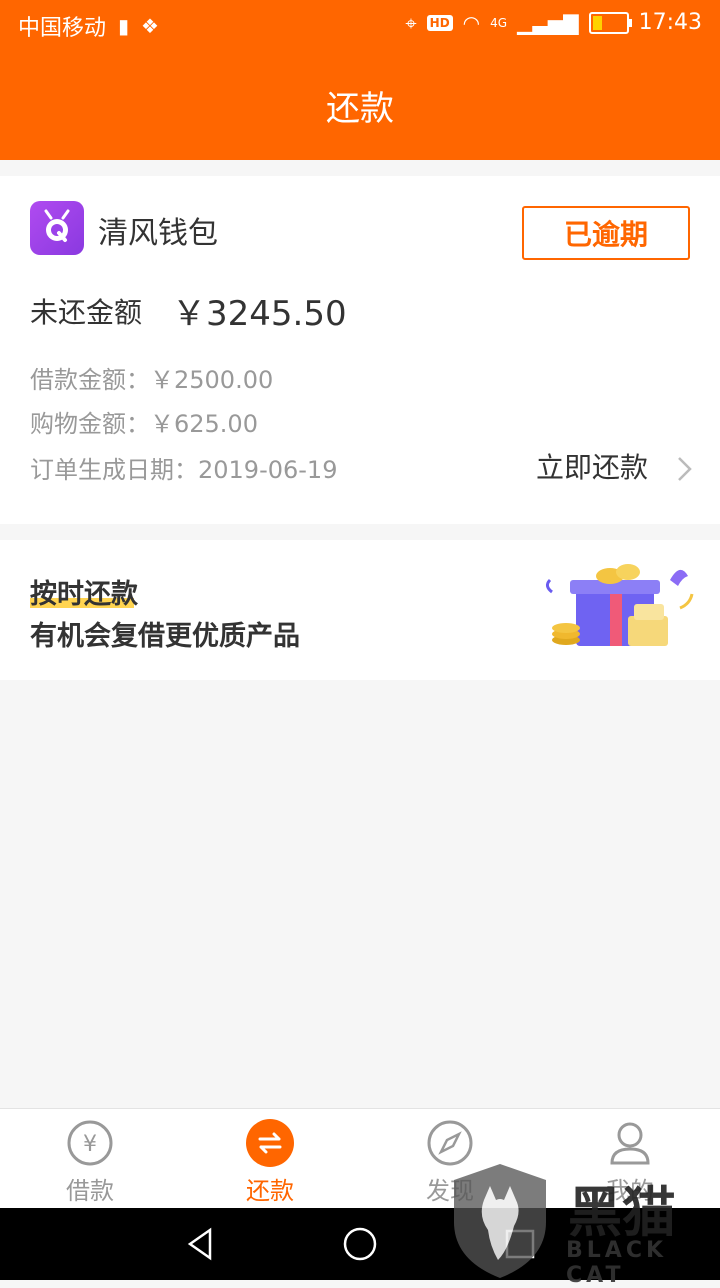  I want to click on status-bar: 中国移动 ▮ ❖ ⌖ HD ◠ 4G ▁▃▅▇ 17:43, so click(360, 25).